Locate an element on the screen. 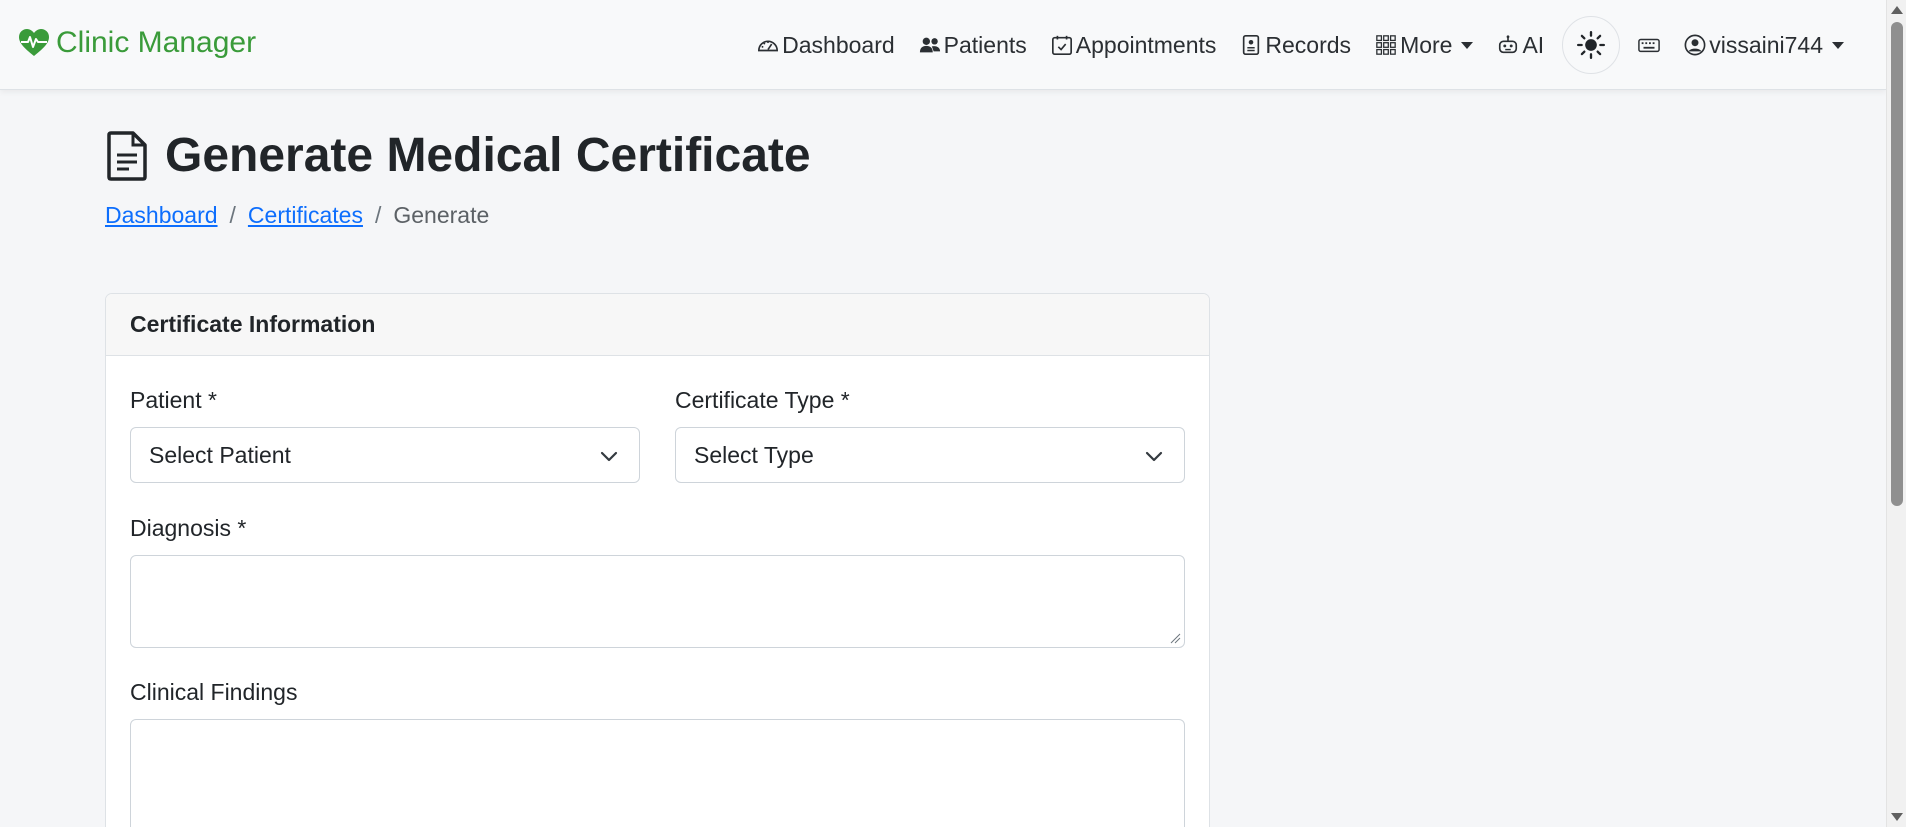  patient-select: Select Patient is located at coordinates (385, 455).